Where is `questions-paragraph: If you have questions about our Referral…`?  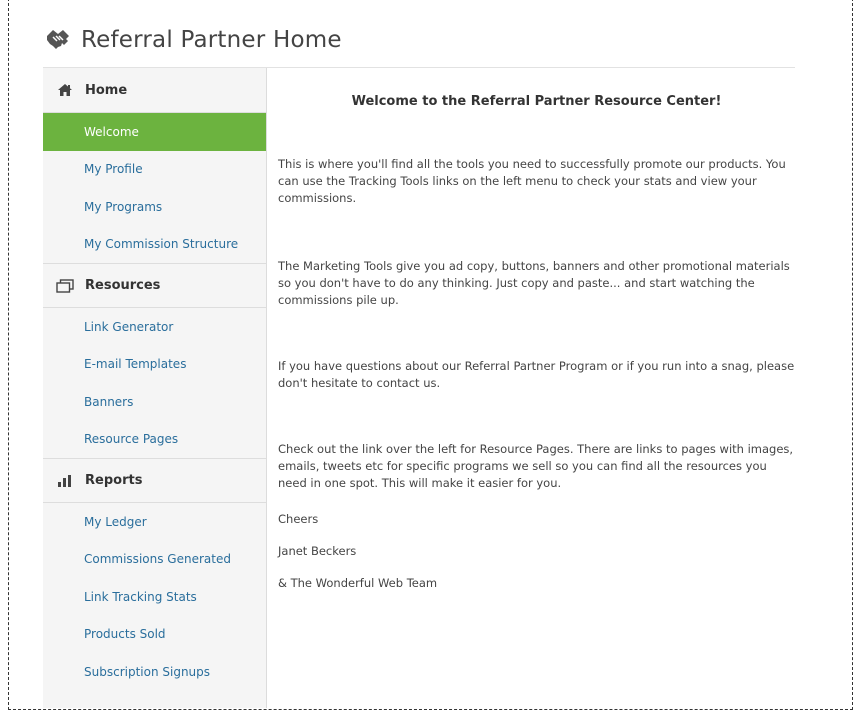 questions-paragraph: If you have questions about our Referral… is located at coordinates (536, 374).